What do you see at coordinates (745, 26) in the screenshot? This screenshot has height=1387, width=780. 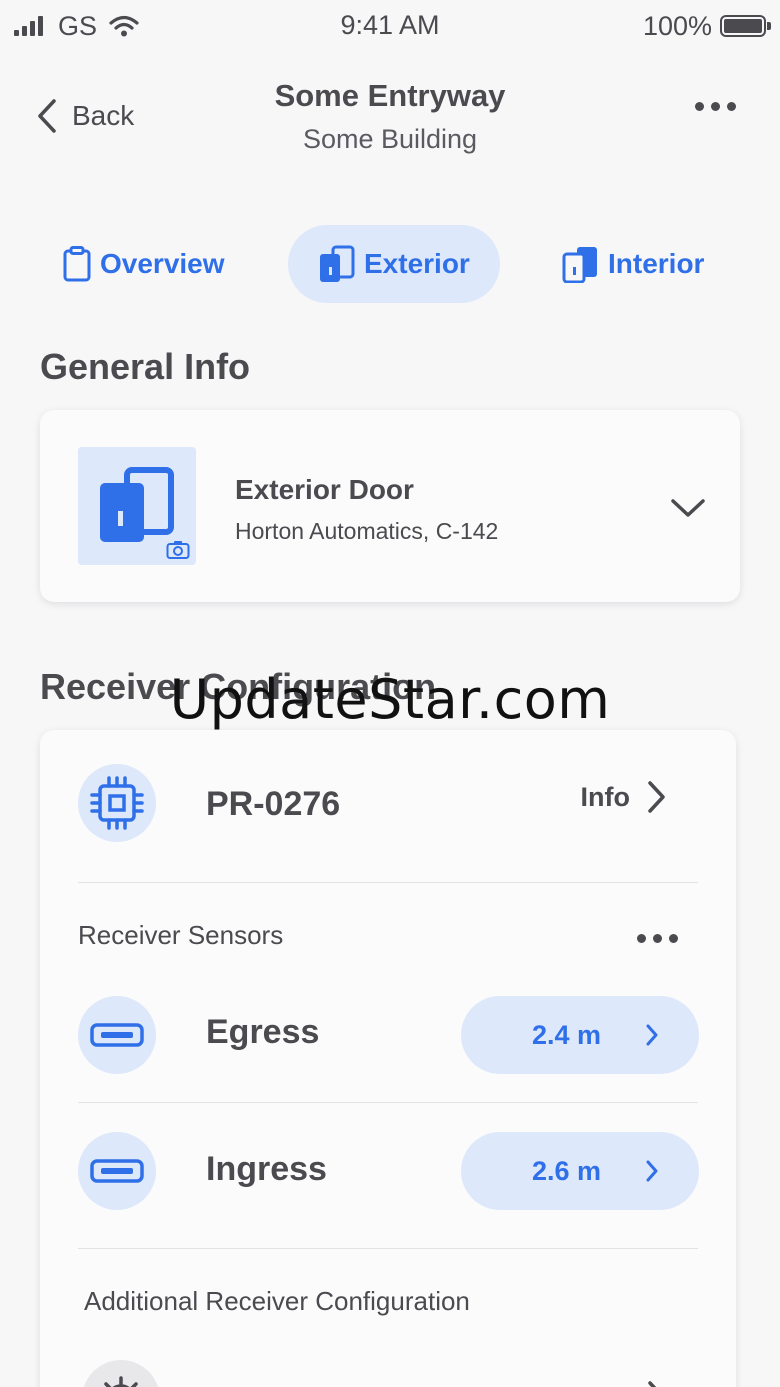 I see `battery-icon` at bounding box center [745, 26].